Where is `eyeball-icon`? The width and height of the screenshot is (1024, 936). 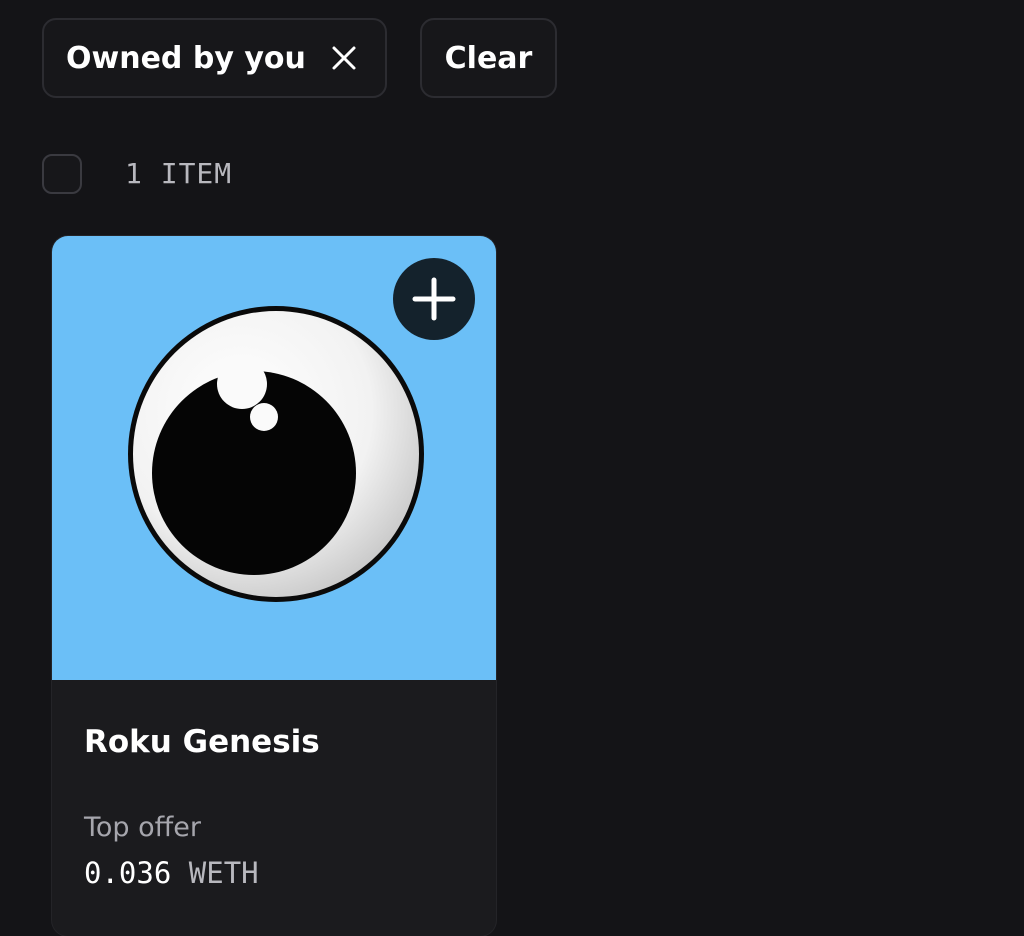
eyeball-icon is located at coordinates (276, 454).